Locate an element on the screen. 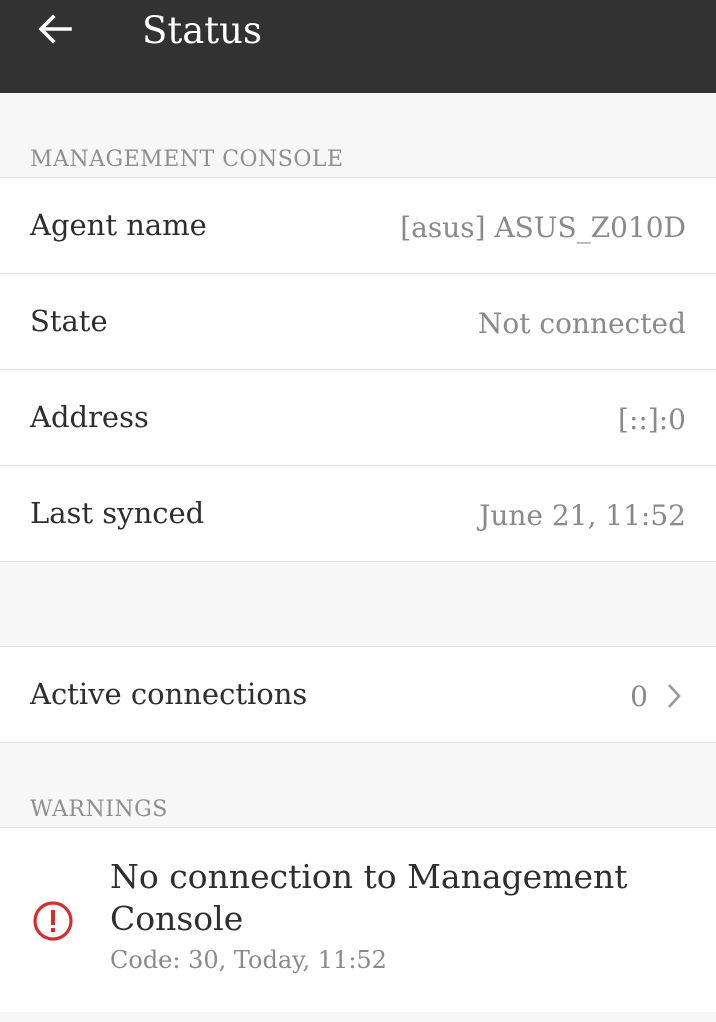 Image resolution: width=716 pixels, height=1022 pixels. row-label: Address is located at coordinates (89, 417).